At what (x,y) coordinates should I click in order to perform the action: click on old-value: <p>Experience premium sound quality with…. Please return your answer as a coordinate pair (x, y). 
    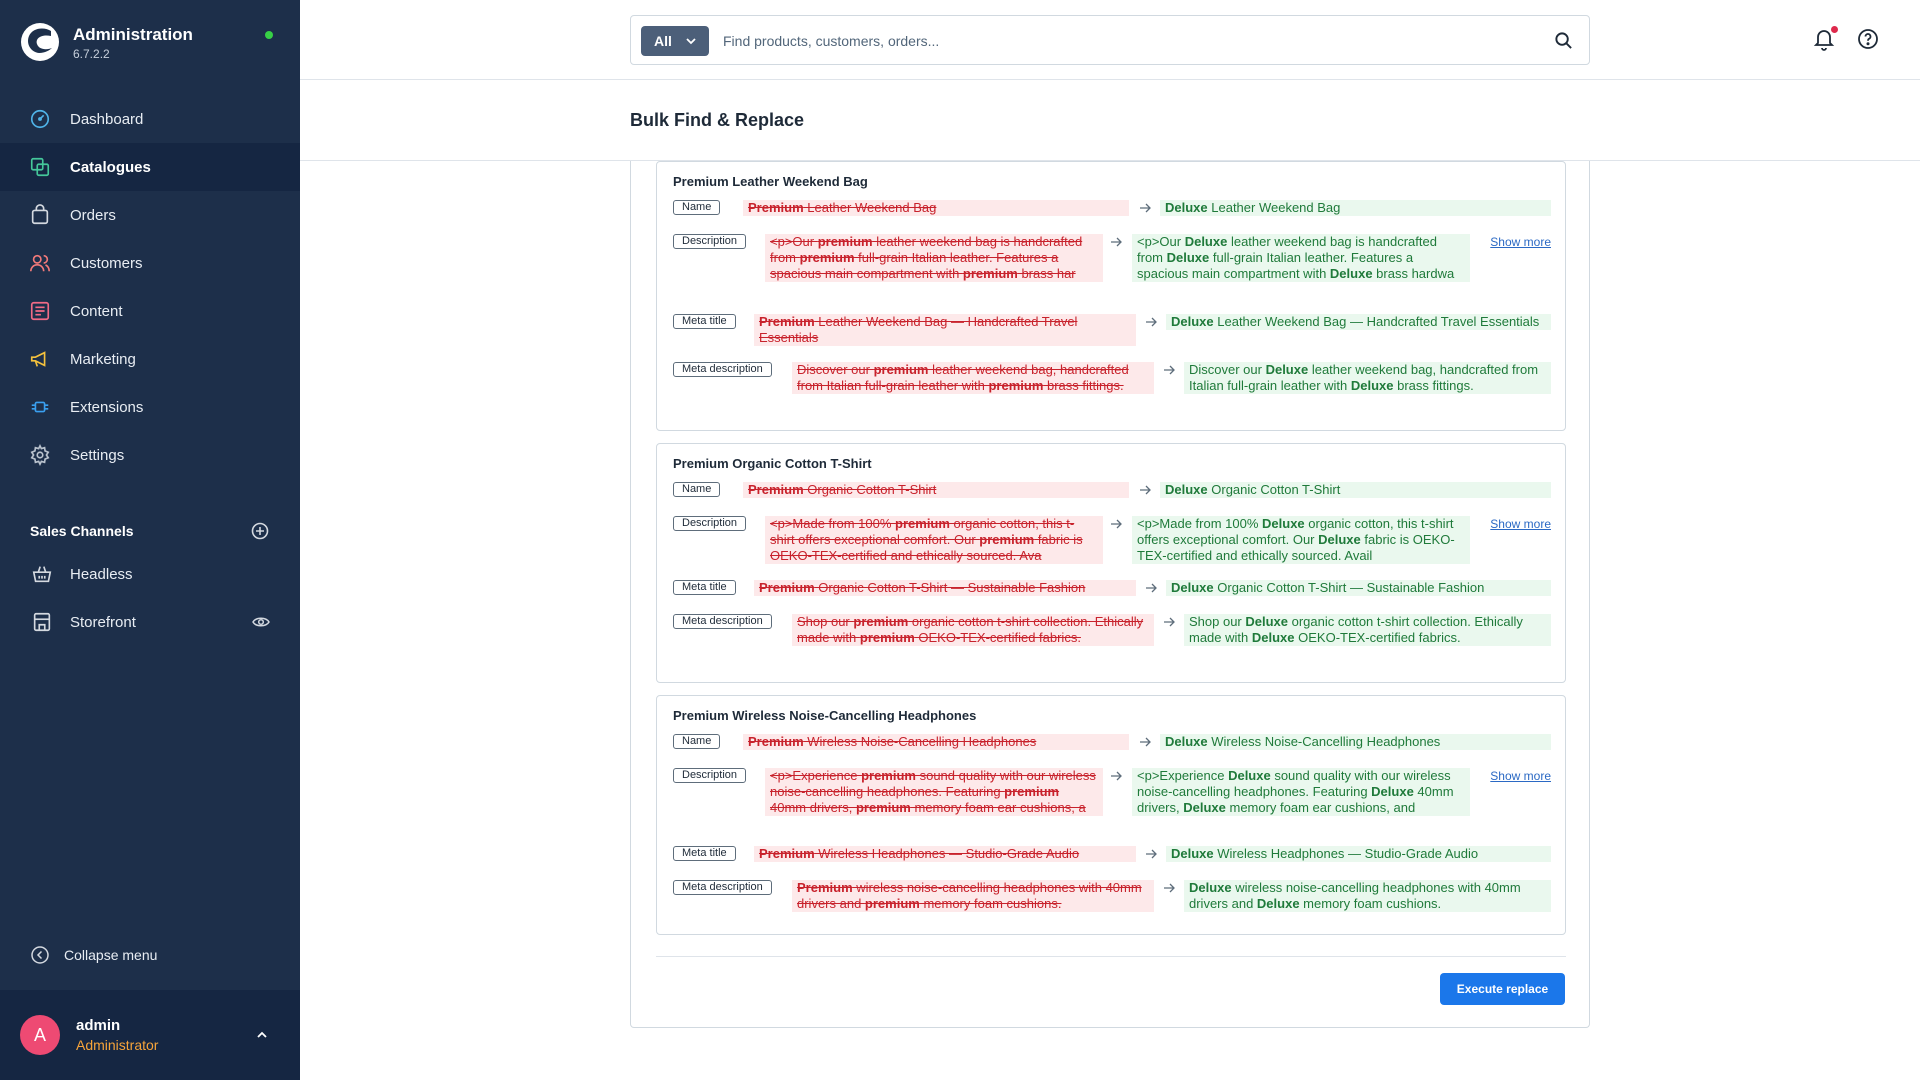
    Looking at the image, I should click on (934, 792).